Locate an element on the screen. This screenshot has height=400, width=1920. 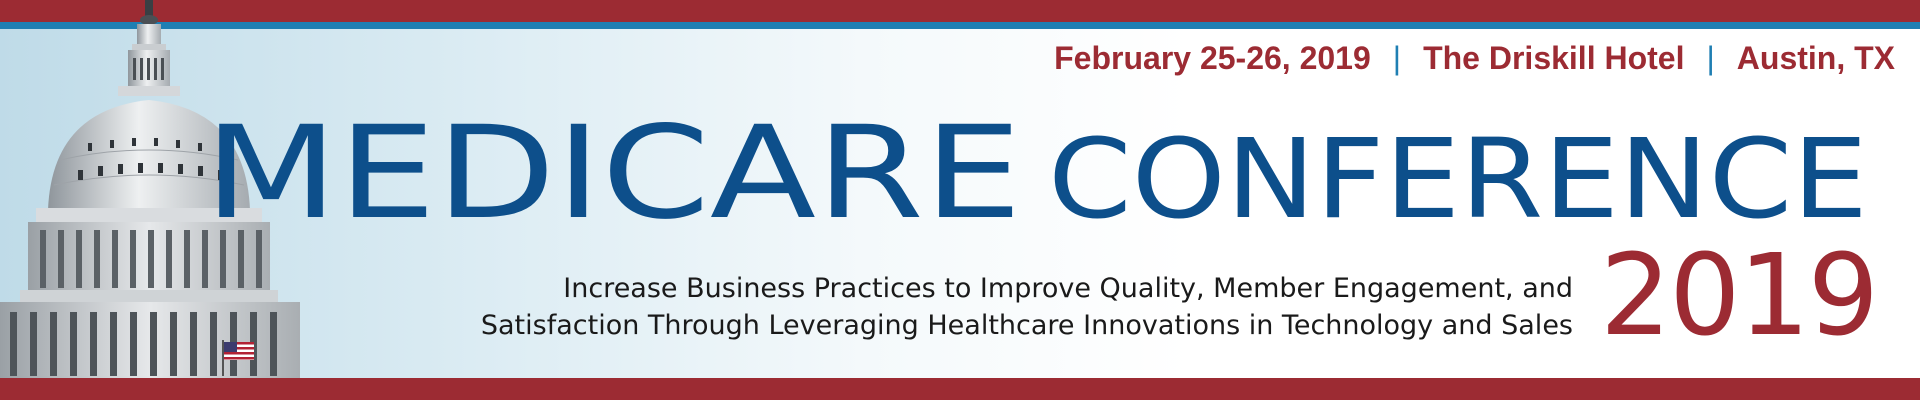
event-venue: The Driskill Hotel is located at coordinates (1554, 58).